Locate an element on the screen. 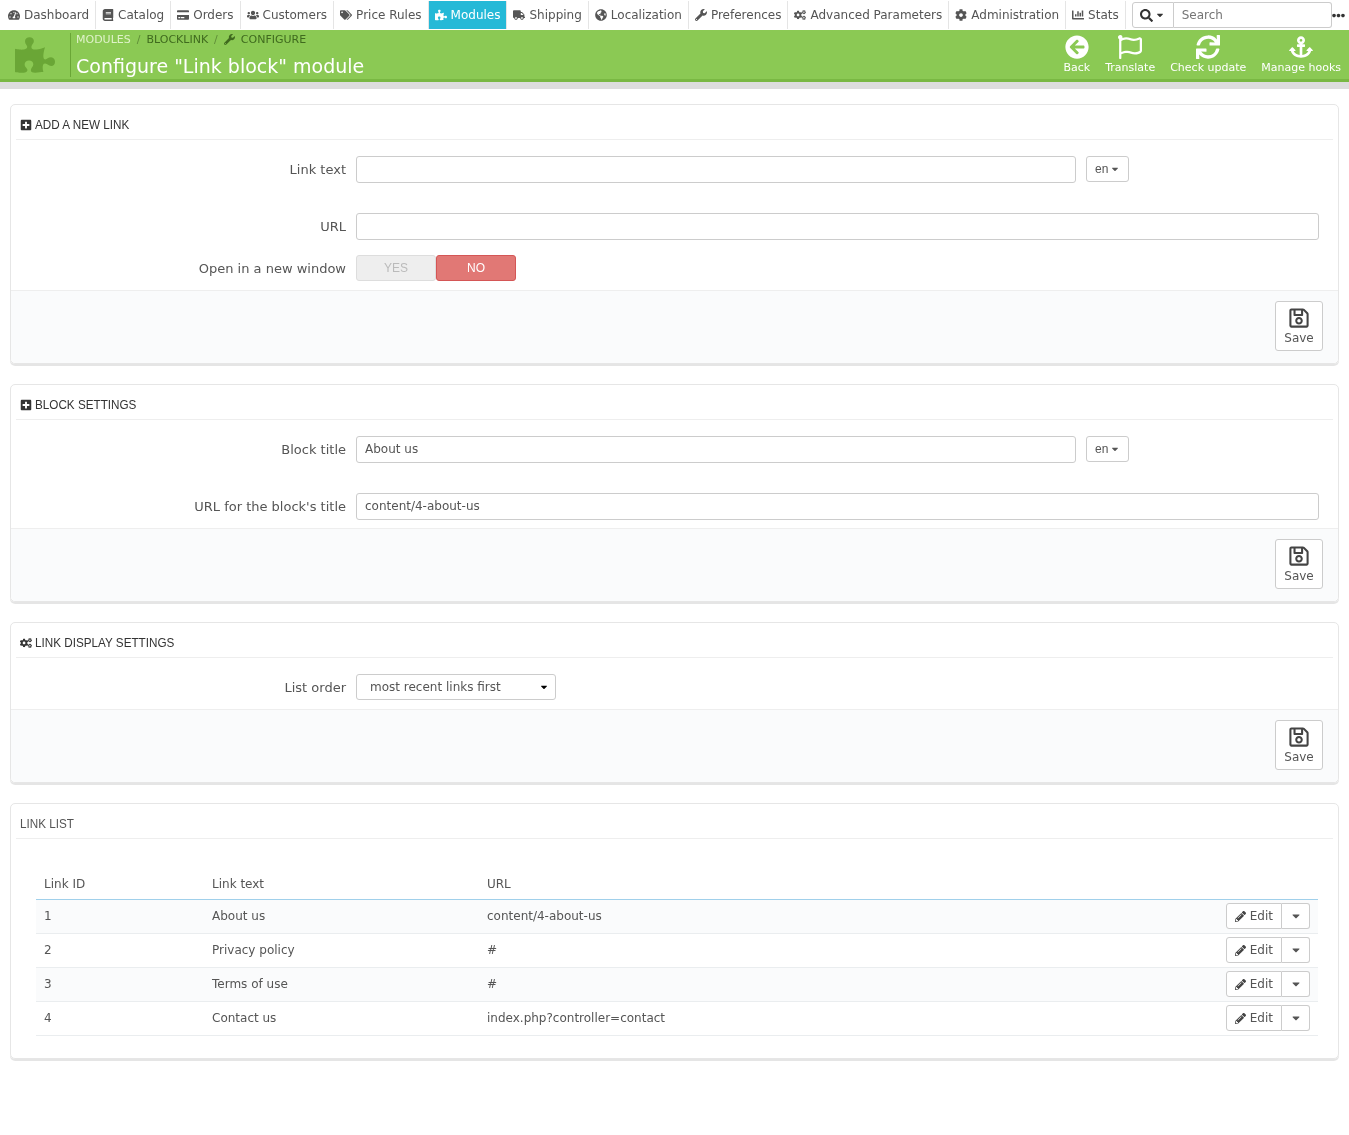 Image resolution: width=1349 pixels, height=1135 pixels. table-cell: content/4-about-us is located at coordinates (756, 916).